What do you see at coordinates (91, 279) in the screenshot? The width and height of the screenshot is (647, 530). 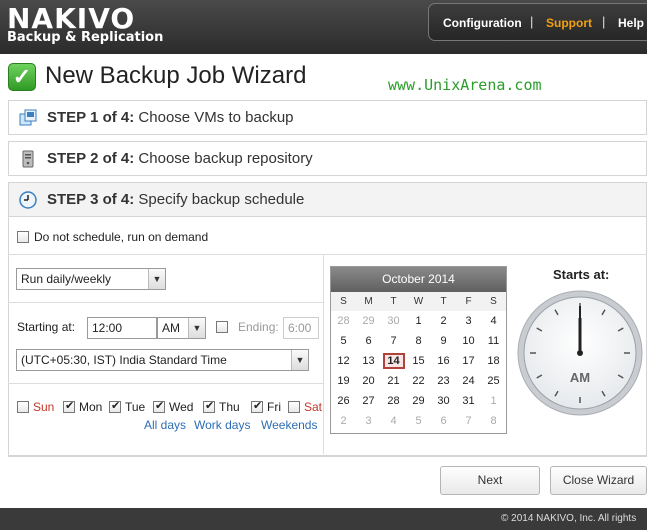 I see `frequency-select: Run daily/weekly ▼` at bounding box center [91, 279].